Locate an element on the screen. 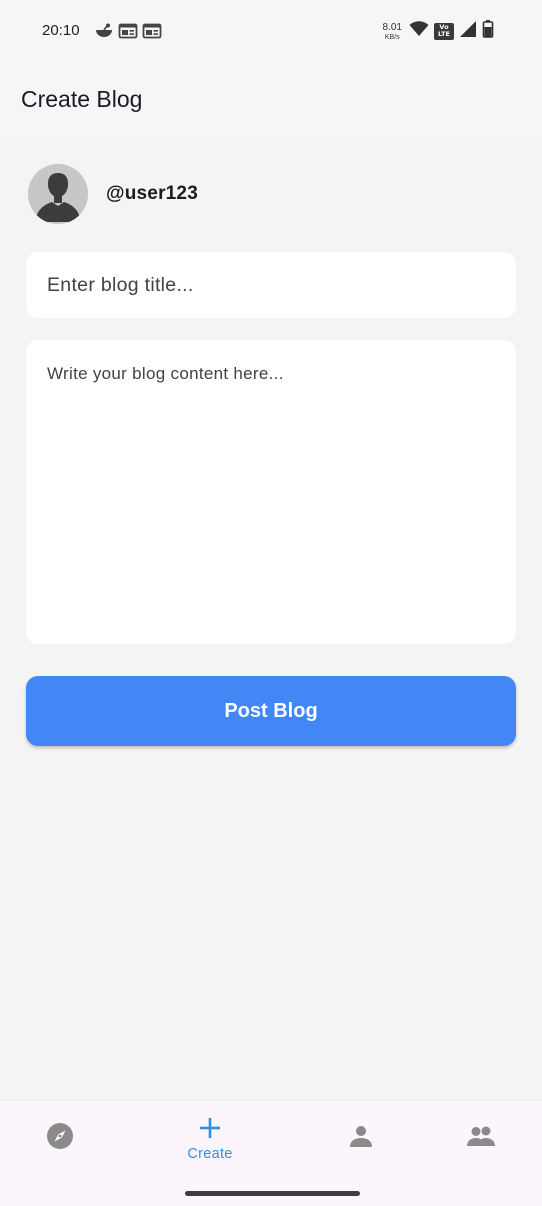 The width and height of the screenshot is (542, 1206). people-icon is located at coordinates (481, 1138).